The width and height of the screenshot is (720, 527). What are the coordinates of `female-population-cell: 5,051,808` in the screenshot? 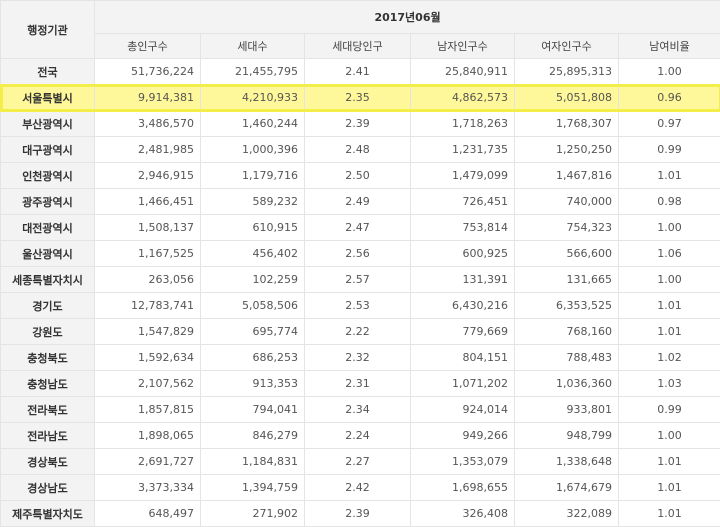 It's located at (567, 98).